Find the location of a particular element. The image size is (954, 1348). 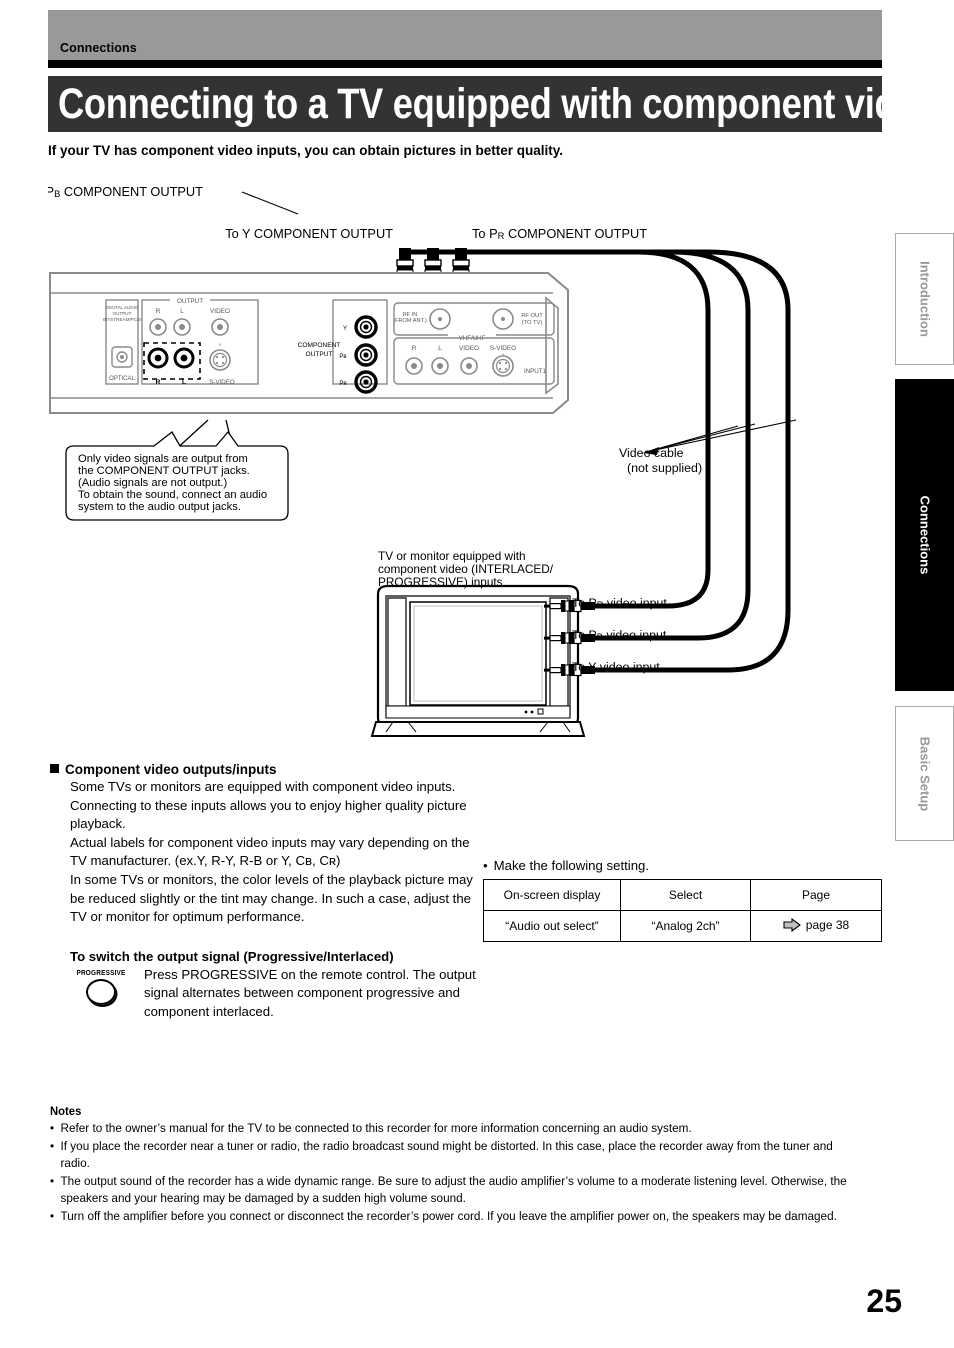

svg-text: Pʙ is located at coordinates (342, 357).